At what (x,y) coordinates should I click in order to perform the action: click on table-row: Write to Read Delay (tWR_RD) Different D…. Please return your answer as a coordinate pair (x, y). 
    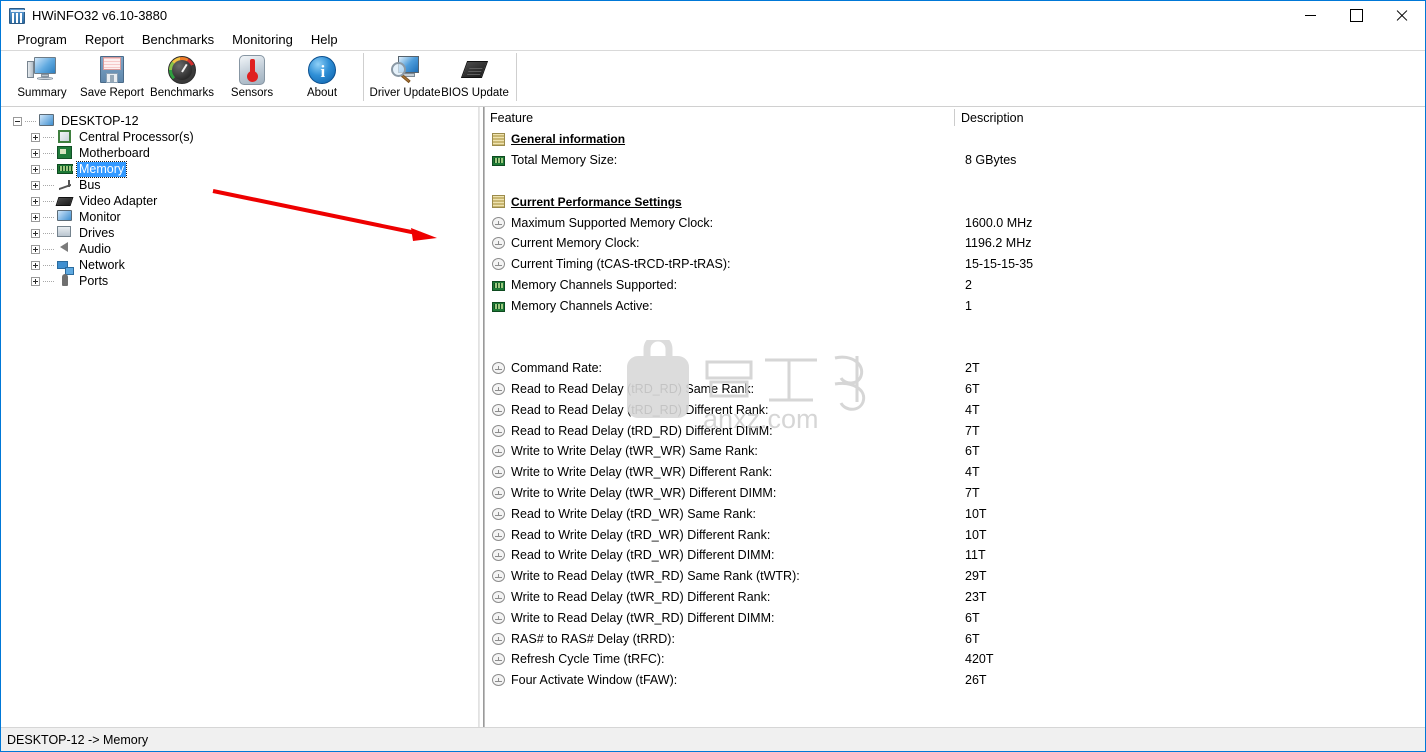
    Looking at the image, I should click on (955, 617).